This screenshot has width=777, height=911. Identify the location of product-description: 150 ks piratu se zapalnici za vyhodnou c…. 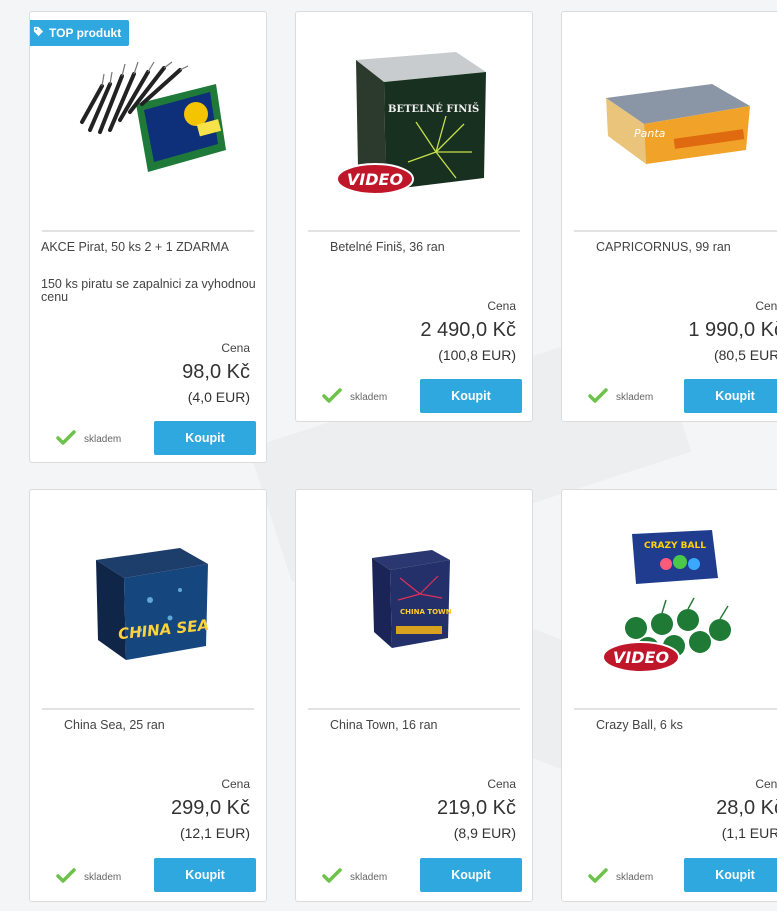
(148, 290).